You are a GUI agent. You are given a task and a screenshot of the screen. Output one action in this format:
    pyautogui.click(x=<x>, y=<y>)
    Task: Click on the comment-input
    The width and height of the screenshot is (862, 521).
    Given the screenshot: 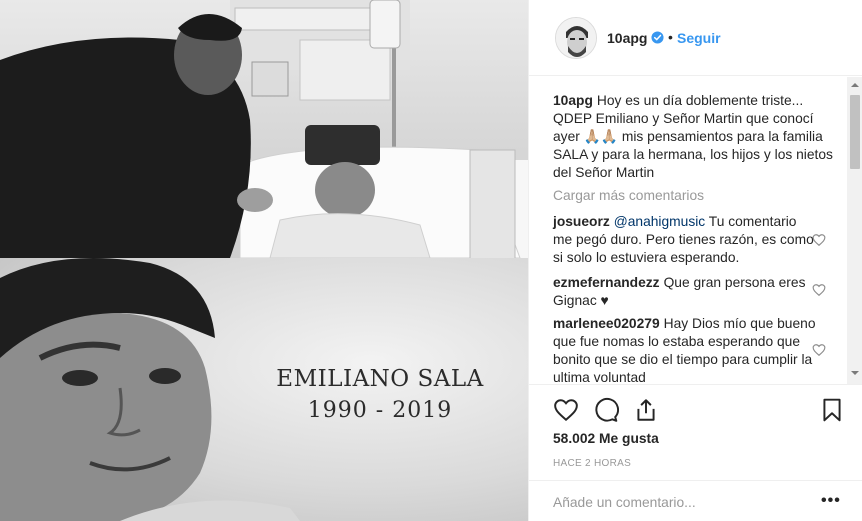 What is the action you would take?
    pyautogui.click(x=678, y=502)
    